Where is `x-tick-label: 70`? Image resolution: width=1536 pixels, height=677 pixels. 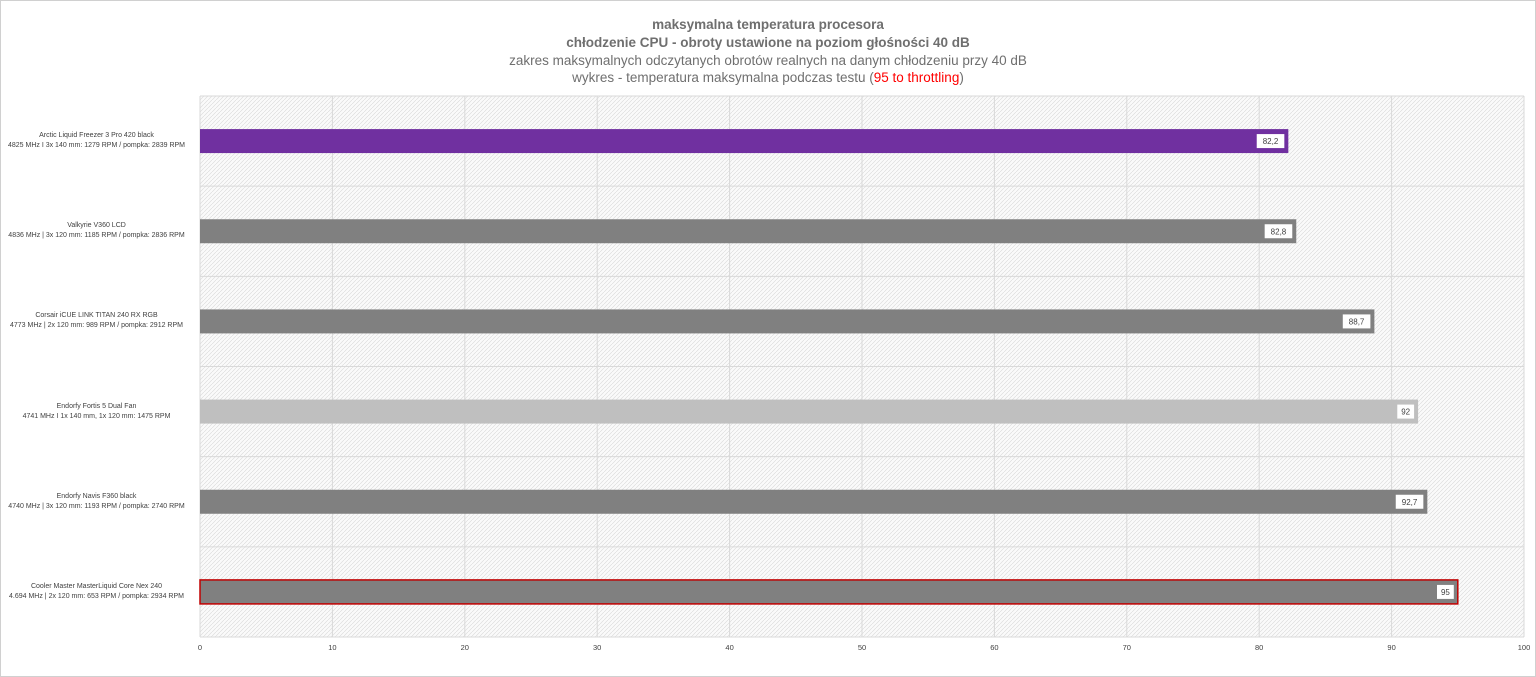
x-tick-label: 70 is located at coordinates (1127, 647).